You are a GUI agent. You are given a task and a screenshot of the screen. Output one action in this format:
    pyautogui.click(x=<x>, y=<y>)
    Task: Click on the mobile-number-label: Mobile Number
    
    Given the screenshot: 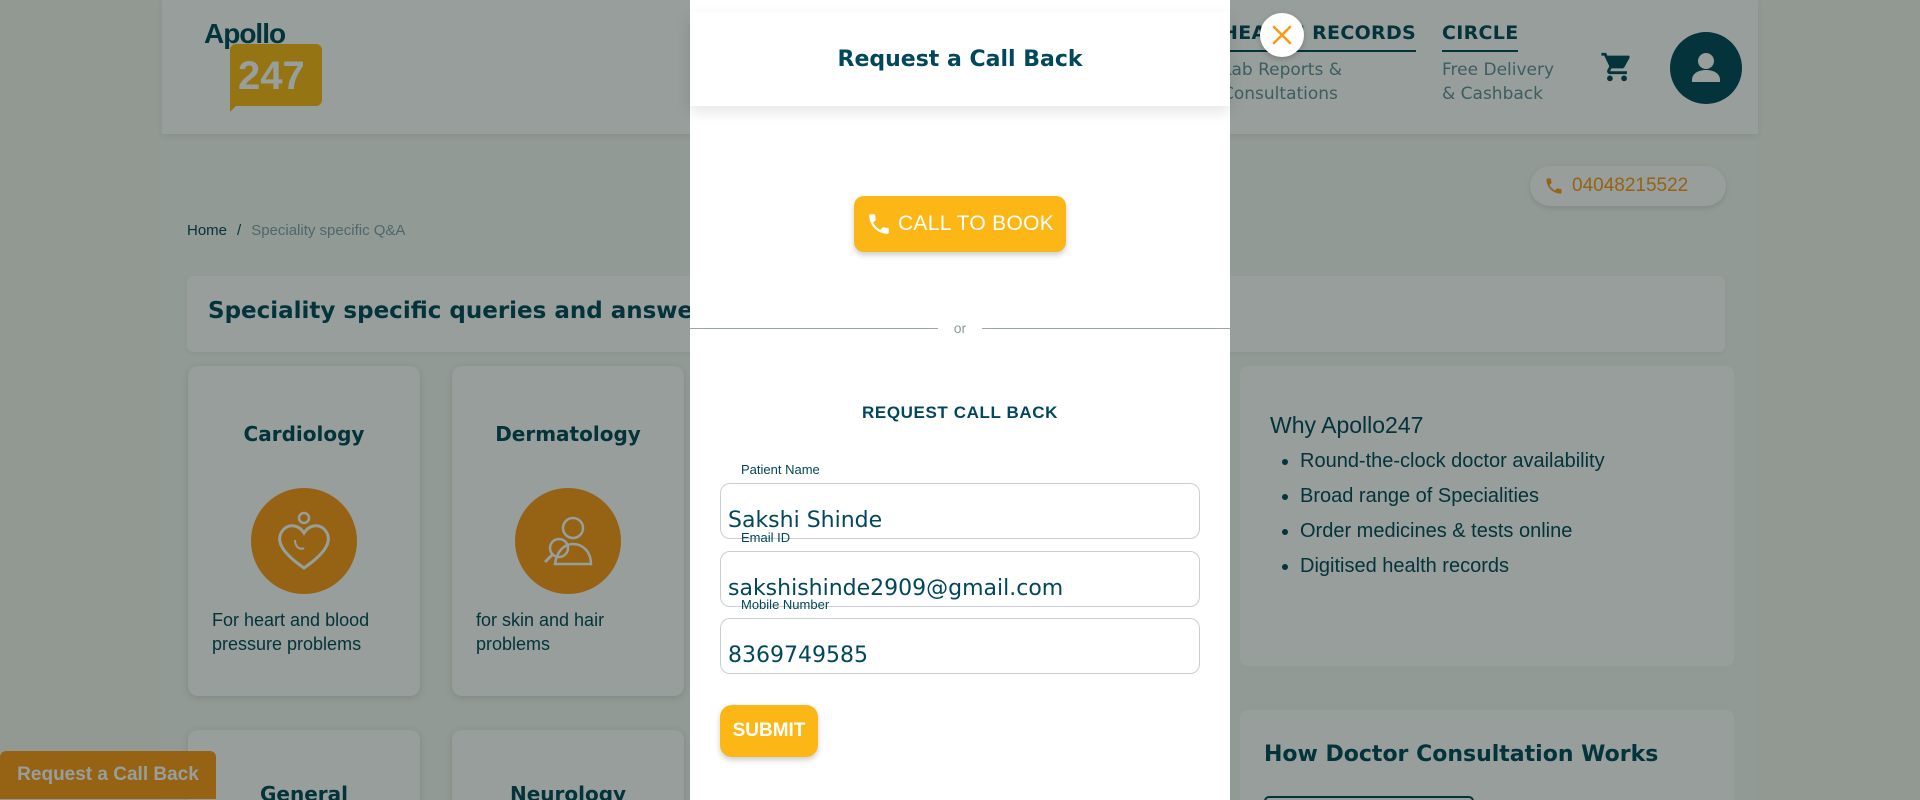 What is the action you would take?
    pyautogui.click(x=785, y=604)
    